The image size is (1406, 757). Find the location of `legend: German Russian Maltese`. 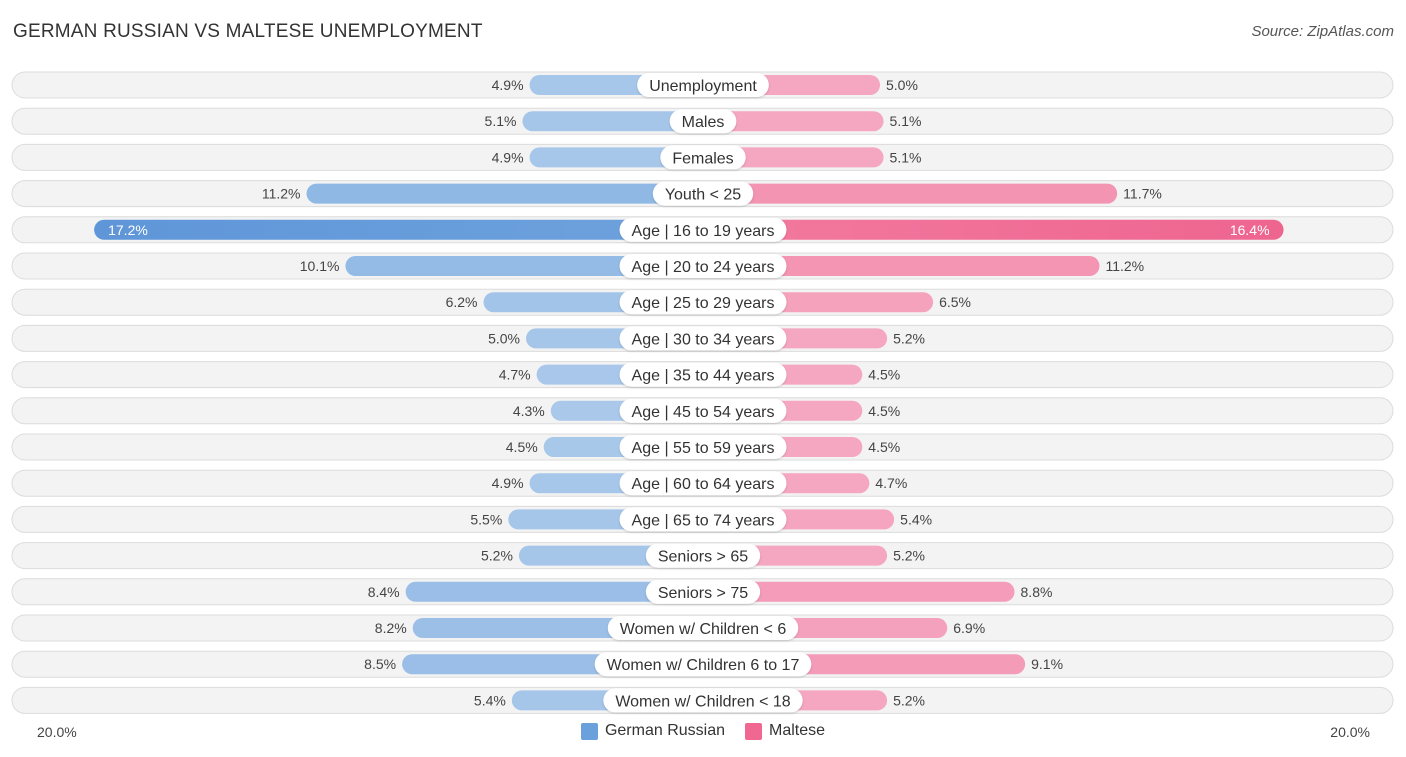

legend: German Russian Maltese is located at coordinates (703, 731).